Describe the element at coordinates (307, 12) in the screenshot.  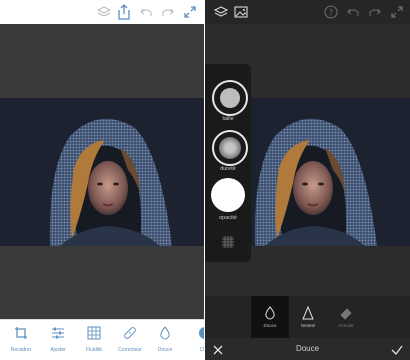
I see `top-bar: ?` at that location.